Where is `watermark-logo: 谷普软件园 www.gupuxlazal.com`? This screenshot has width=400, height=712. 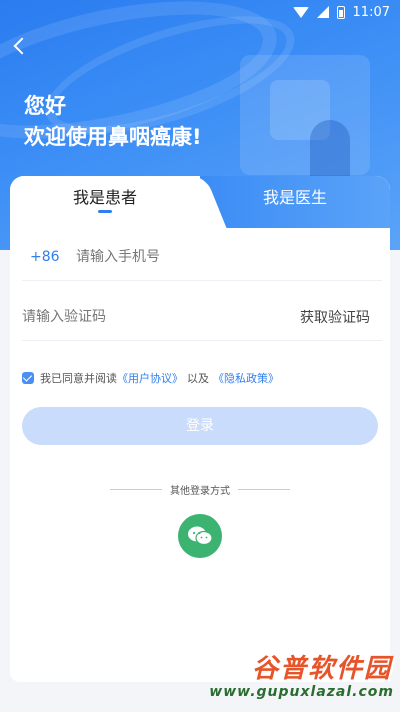
watermark-logo: 谷普软件园 www.gupuxlazal.com is located at coordinates (302, 678).